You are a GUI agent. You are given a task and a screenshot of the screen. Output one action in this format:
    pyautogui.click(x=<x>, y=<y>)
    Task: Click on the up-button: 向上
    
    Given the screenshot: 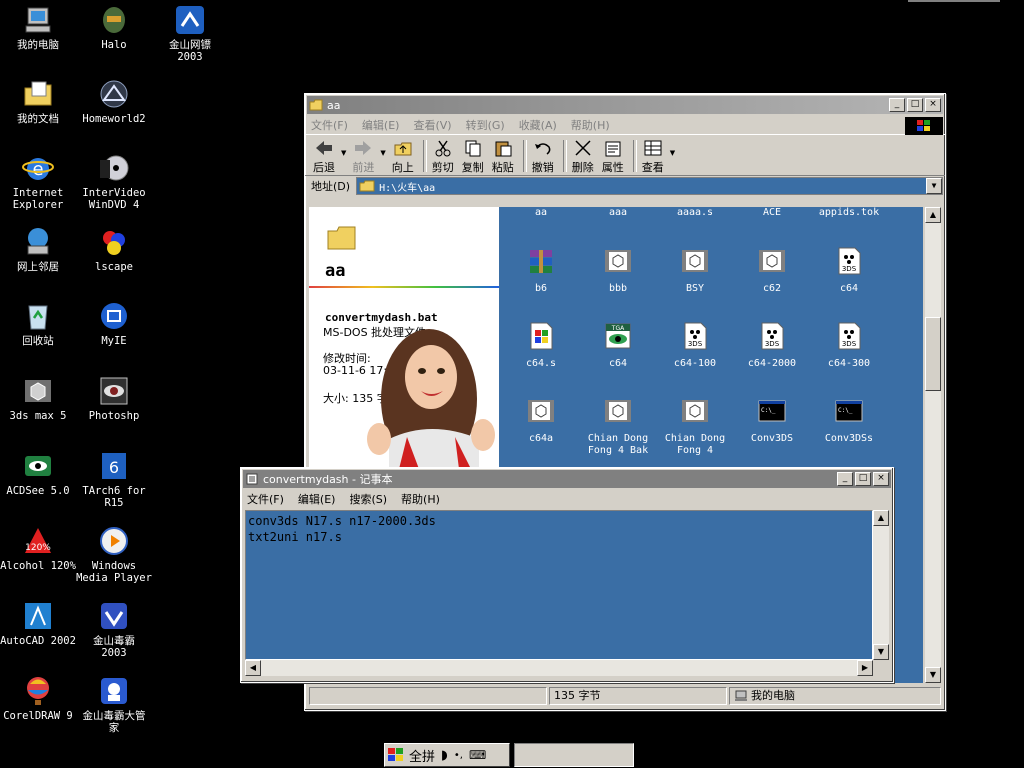 What is the action you would take?
    pyautogui.click(x=403, y=157)
    